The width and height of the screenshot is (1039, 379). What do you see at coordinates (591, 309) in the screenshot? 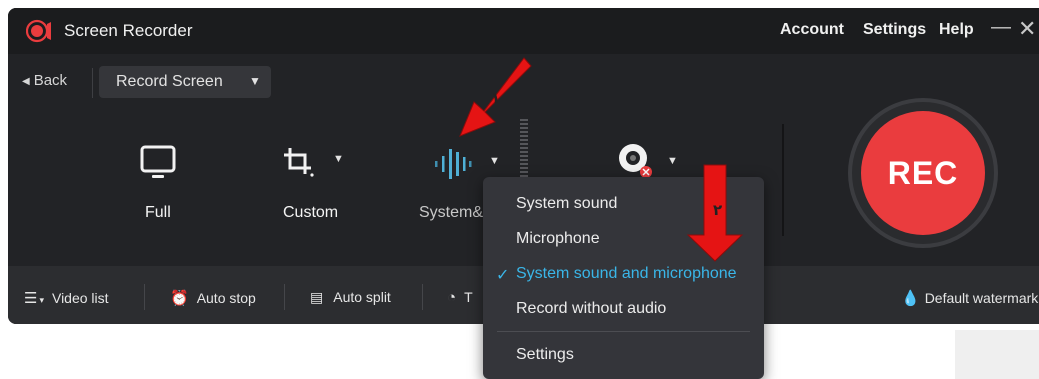
I see `menu-item-no-audio: Record without audio` at bounding box center [591, 309].